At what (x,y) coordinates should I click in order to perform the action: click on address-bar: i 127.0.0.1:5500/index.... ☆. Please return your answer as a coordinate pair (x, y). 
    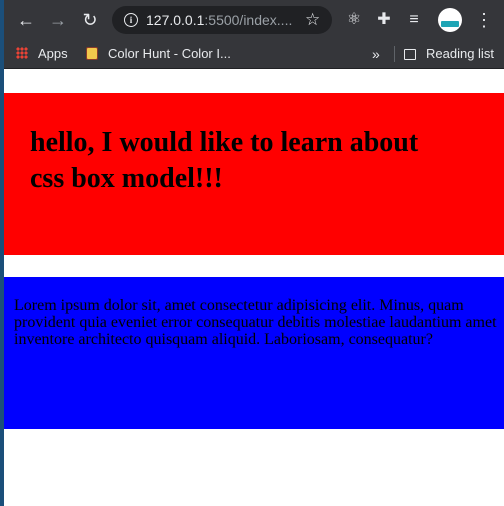
    Looking at the image, I should click on (222, 20).